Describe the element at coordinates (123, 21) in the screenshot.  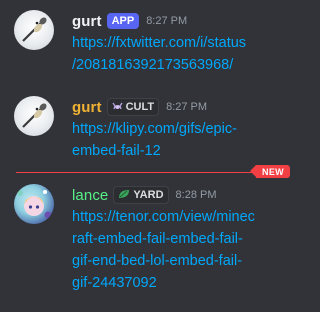
I see `app-tag: APP` at that location.